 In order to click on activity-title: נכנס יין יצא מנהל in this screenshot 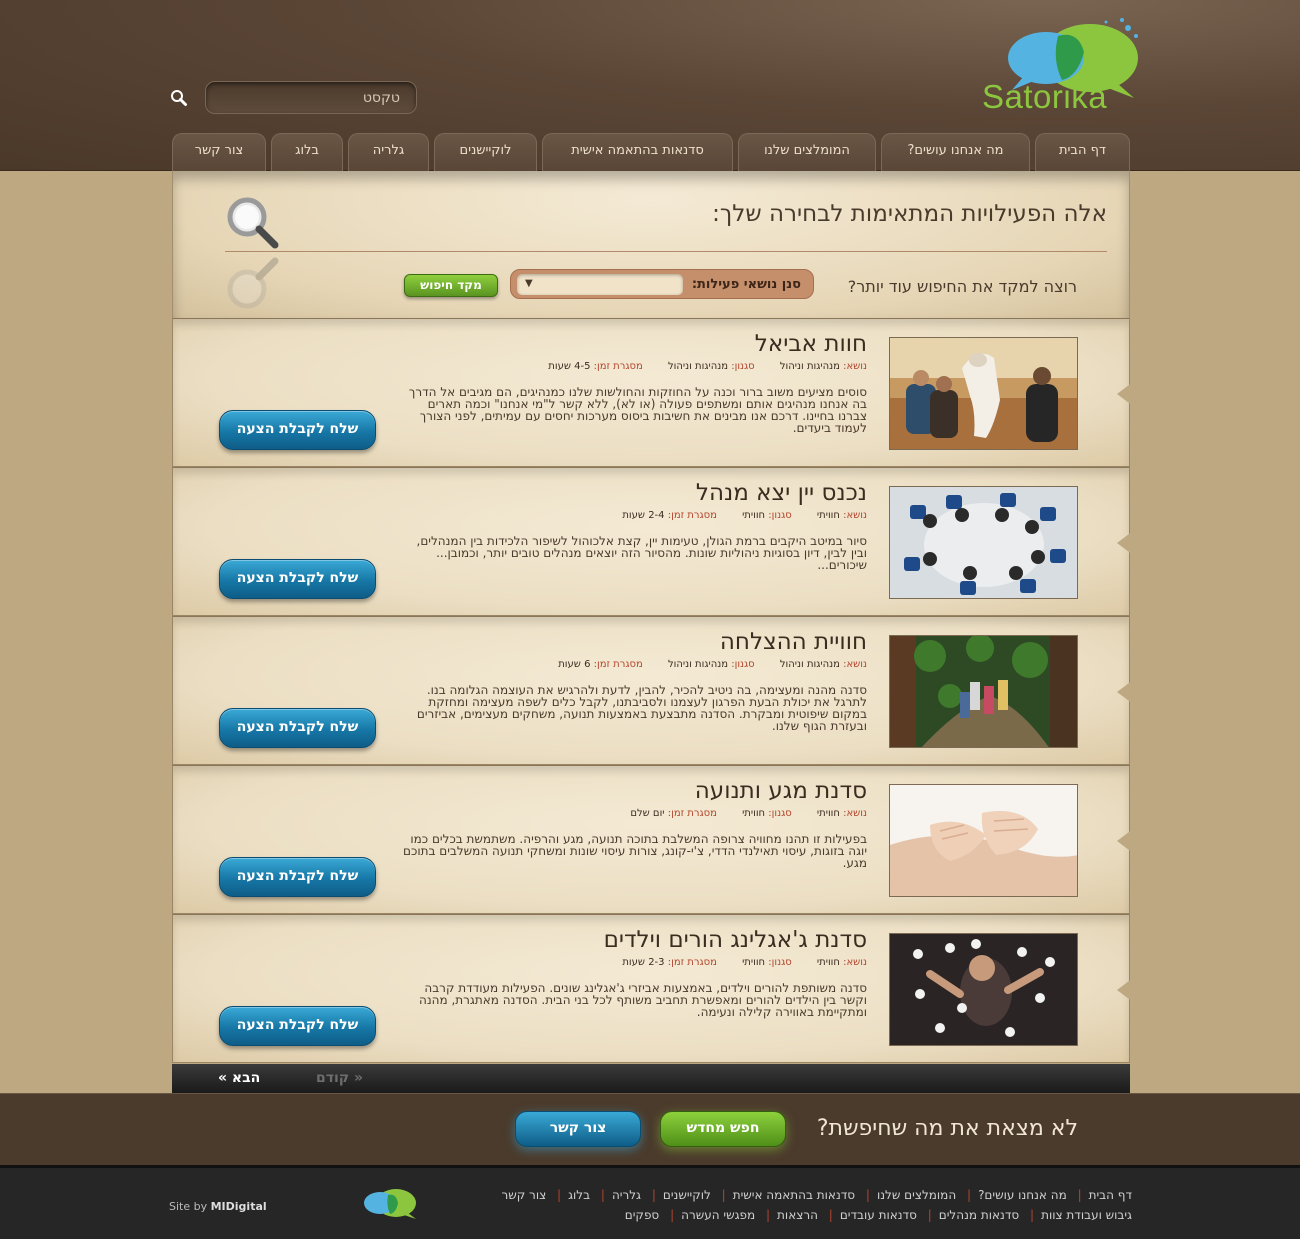, I will do `click(781, 493)`.